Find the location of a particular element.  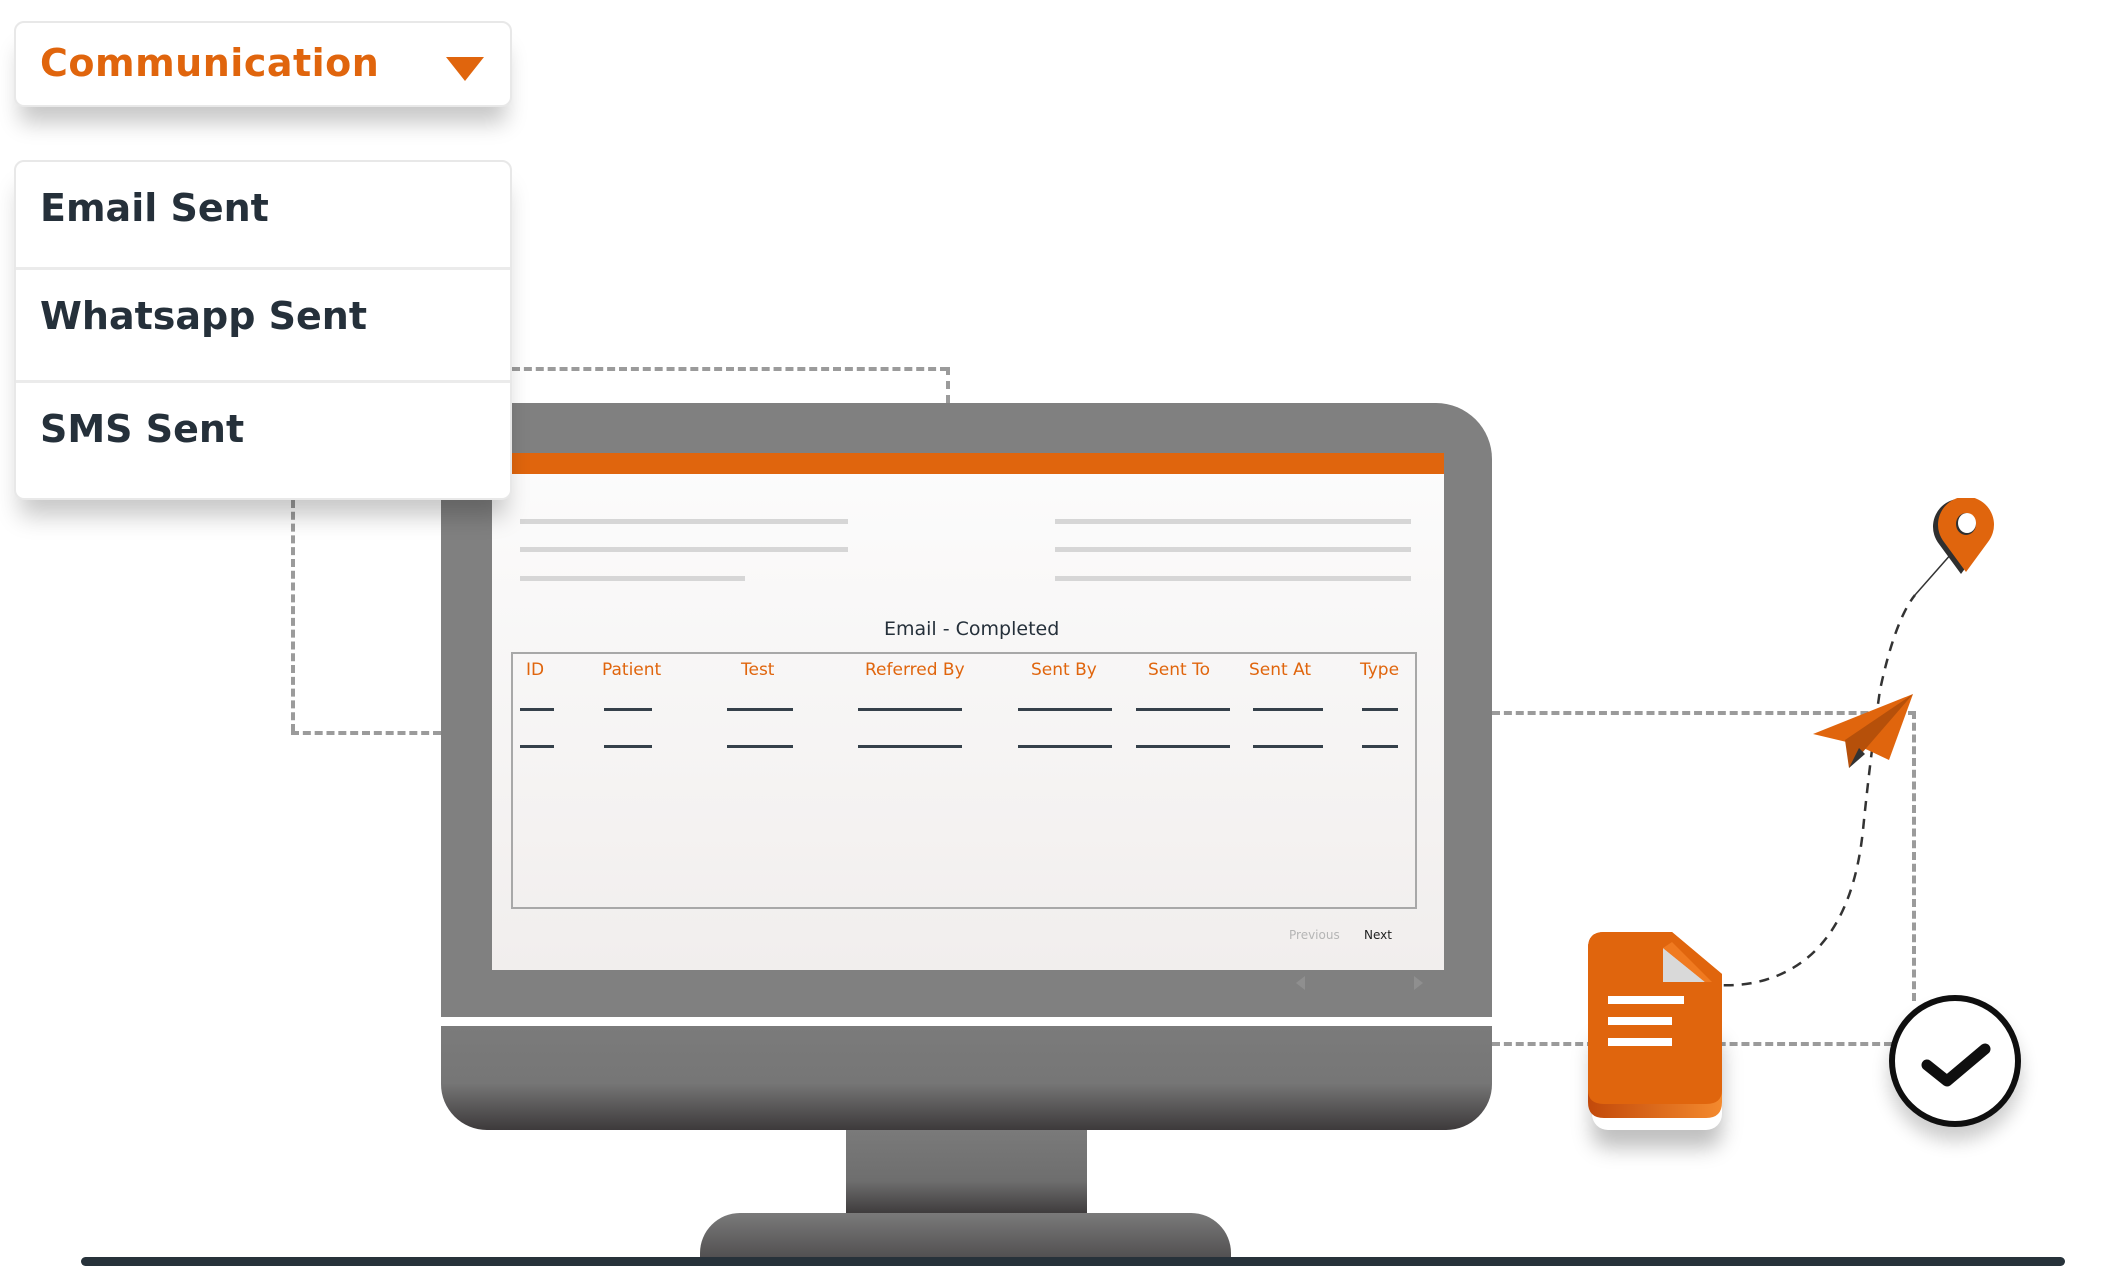

document-icon is located at coordinates (1655, 1025).